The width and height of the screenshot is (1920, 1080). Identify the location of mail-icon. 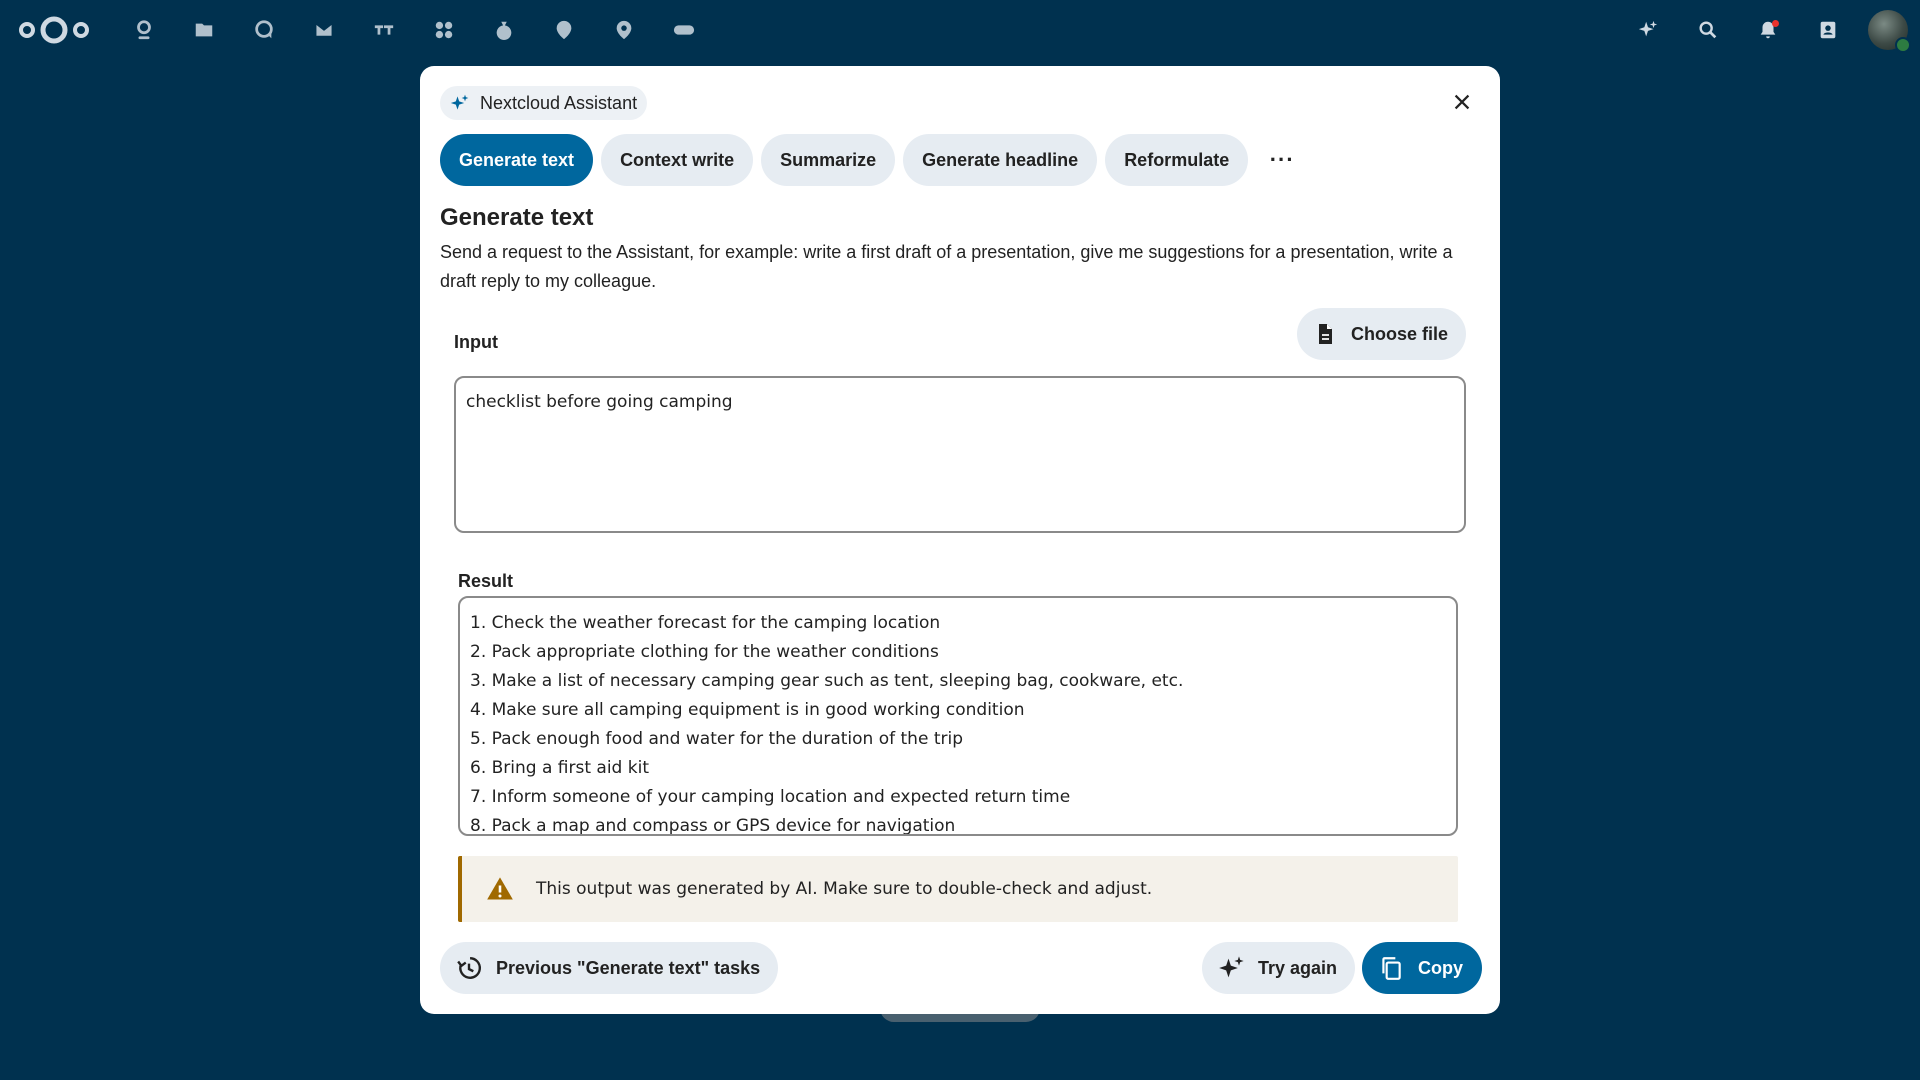
(324, 30).